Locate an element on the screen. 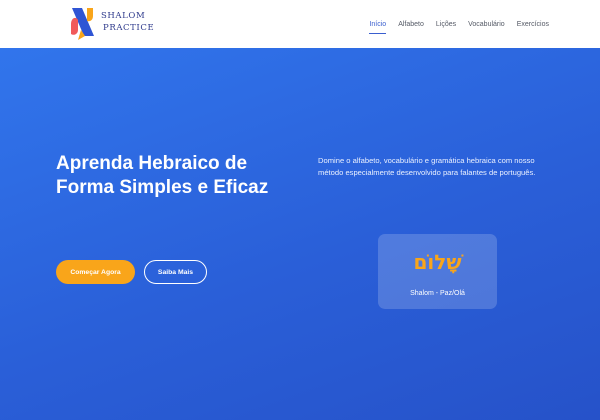 The width and height of the screenshot is (600, 420). logo-wordmark: SHALOM PRACTICE is located at coordinates (127, 22).